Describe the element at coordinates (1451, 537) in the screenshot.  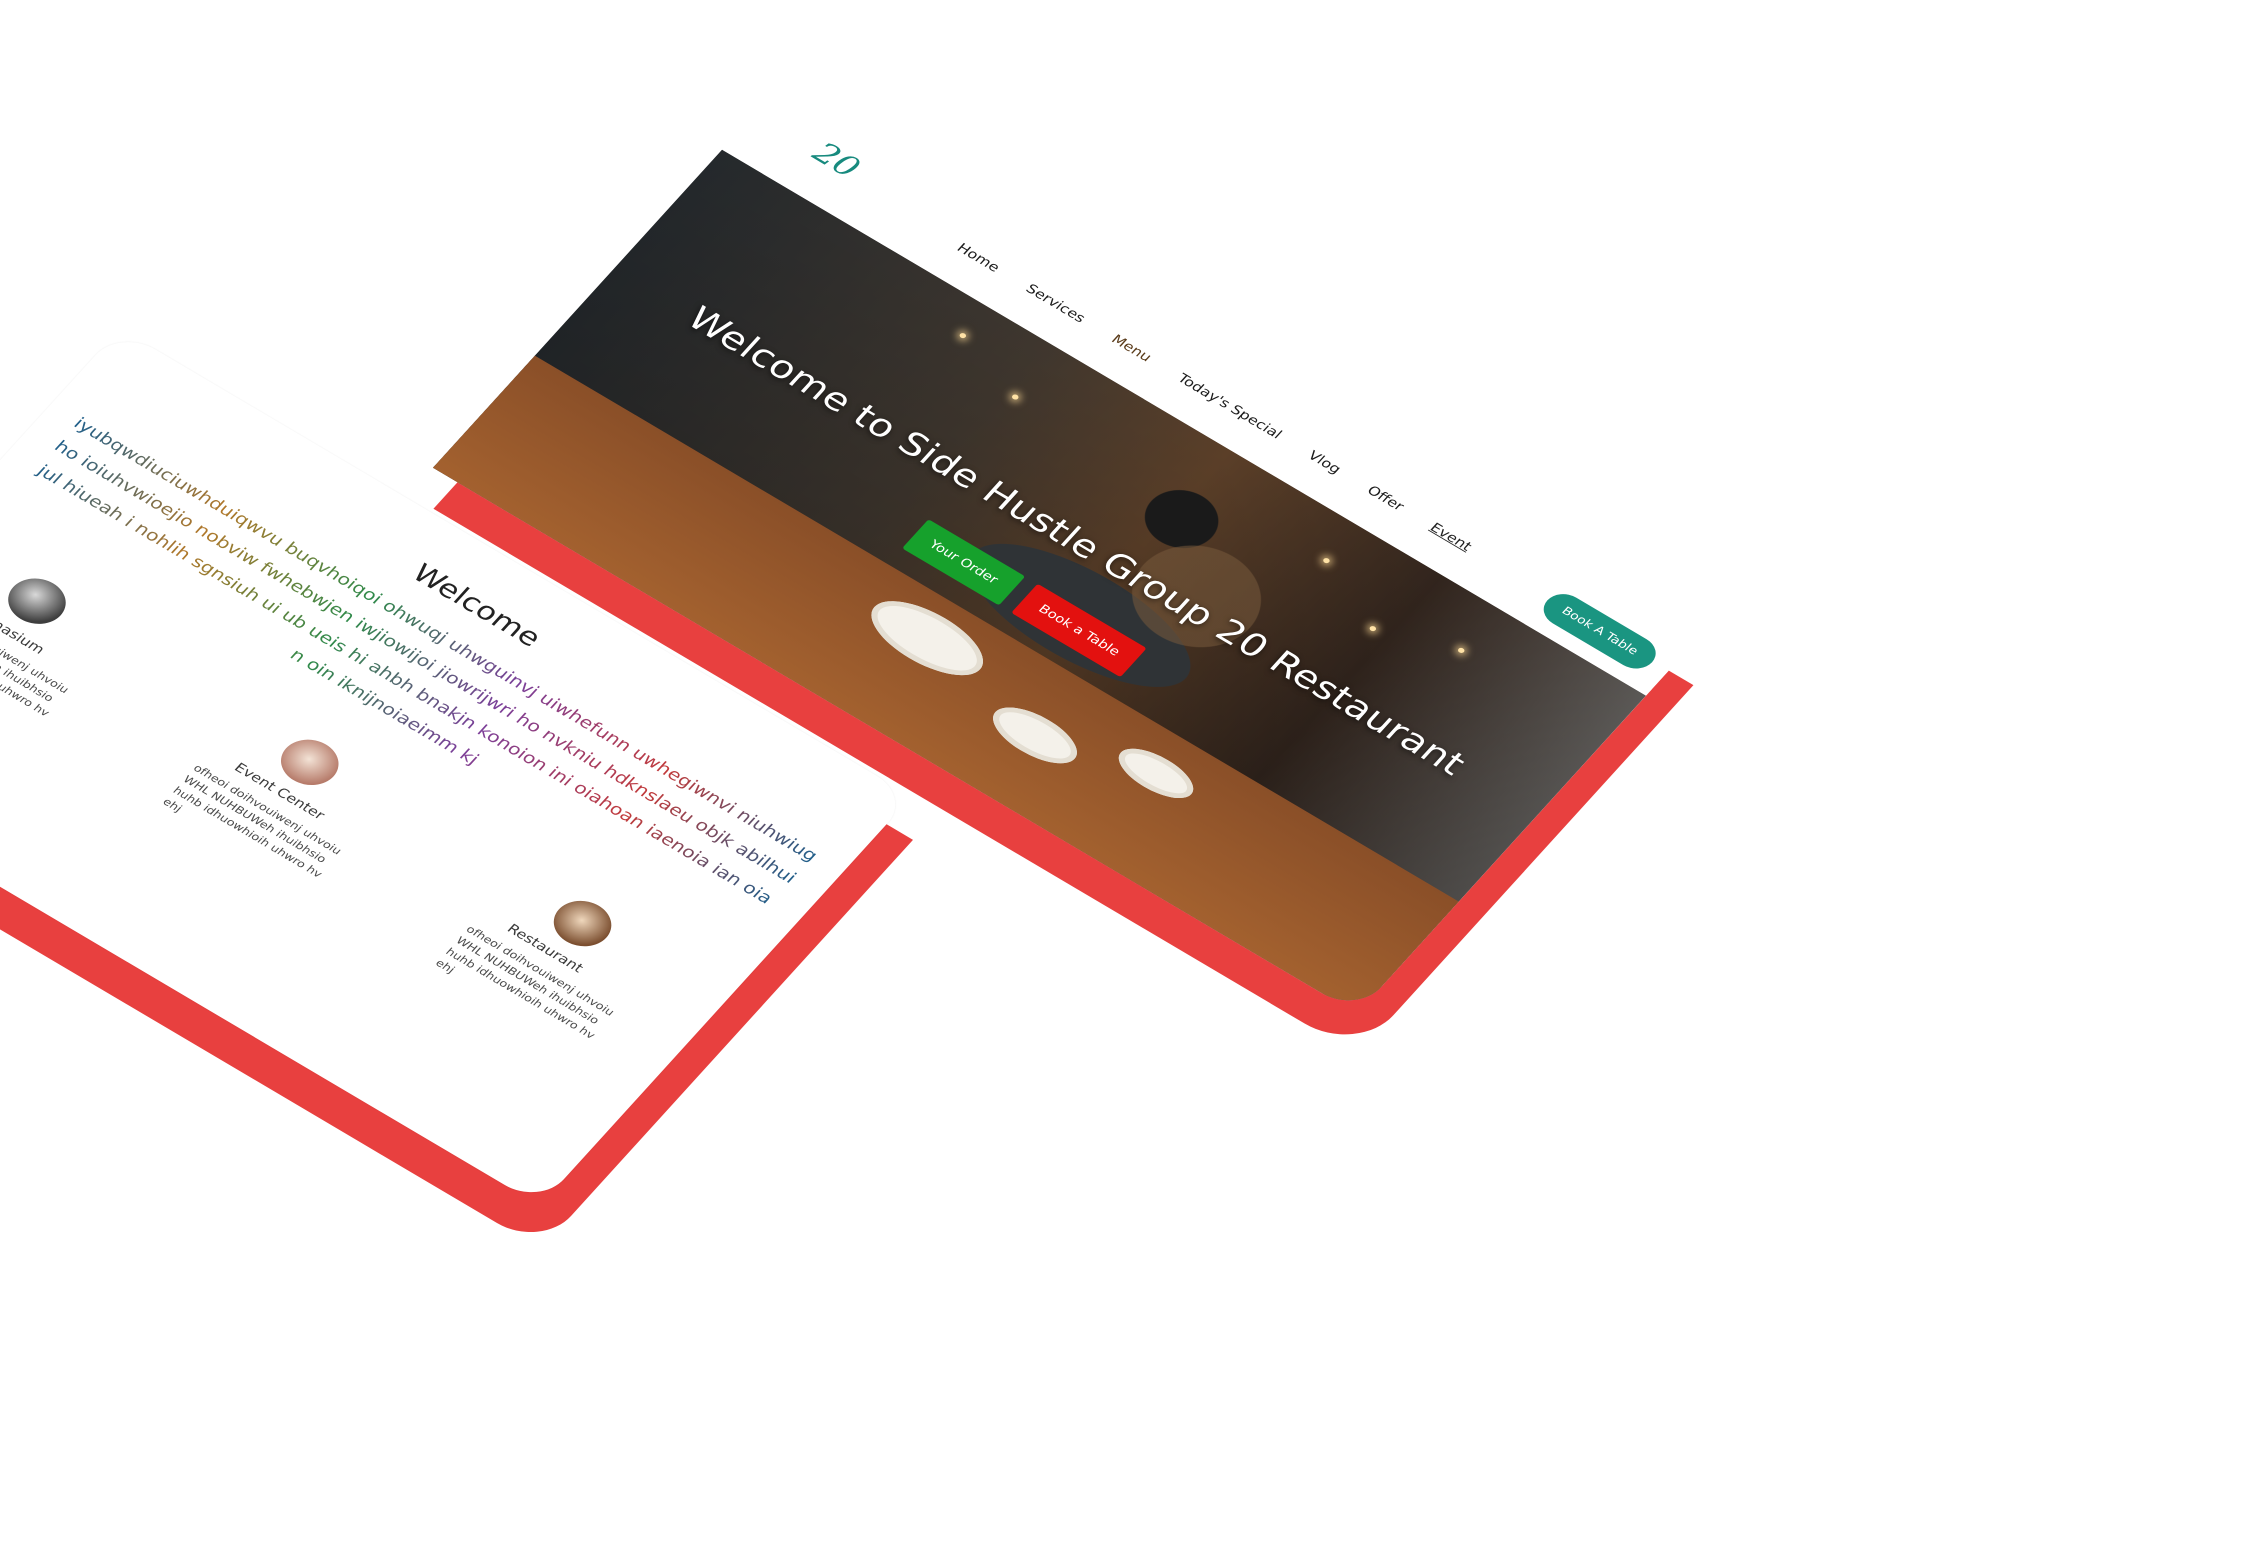
I see `nav-item-event: Event` at that location.